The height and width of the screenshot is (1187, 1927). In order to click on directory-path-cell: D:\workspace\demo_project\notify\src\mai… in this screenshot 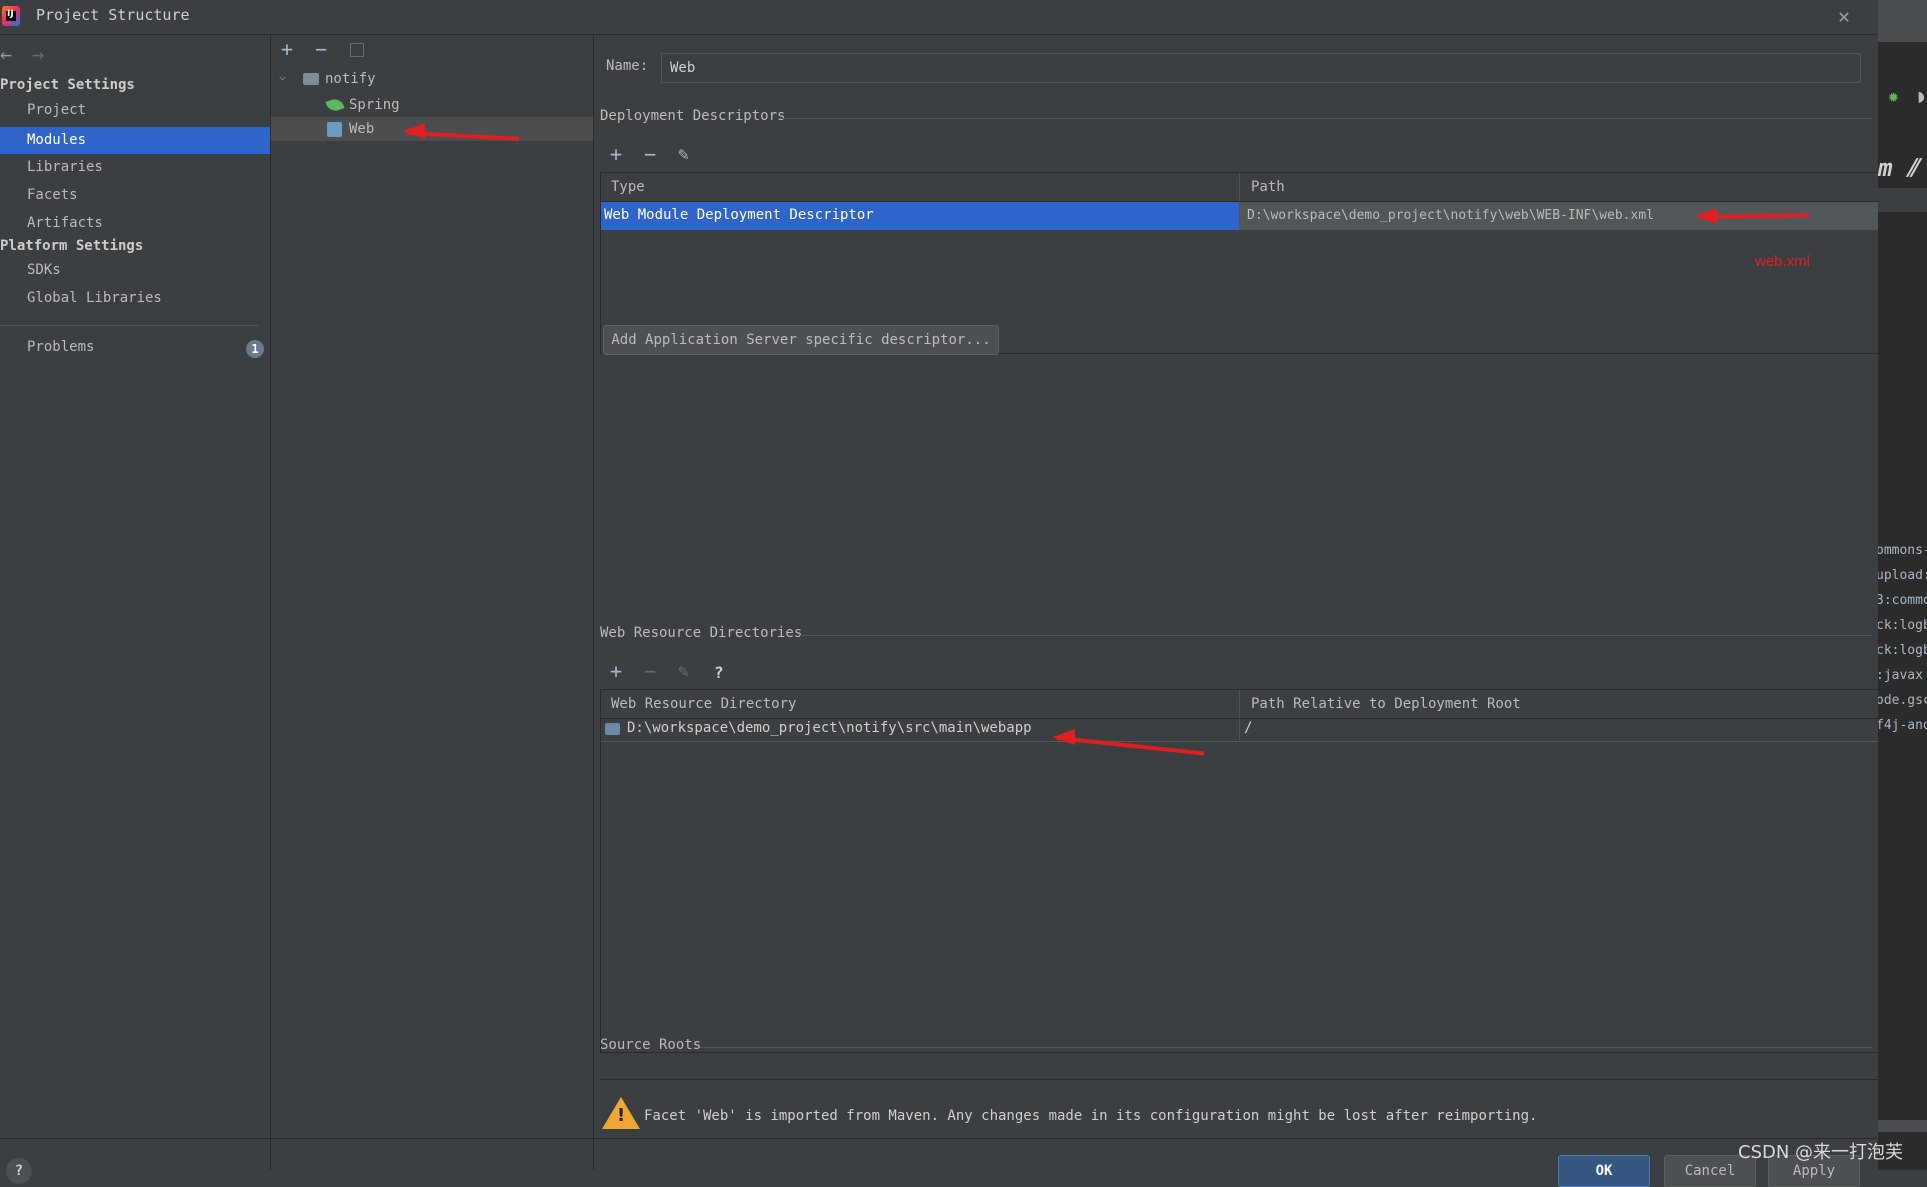, I will do `click(829, 728)`.